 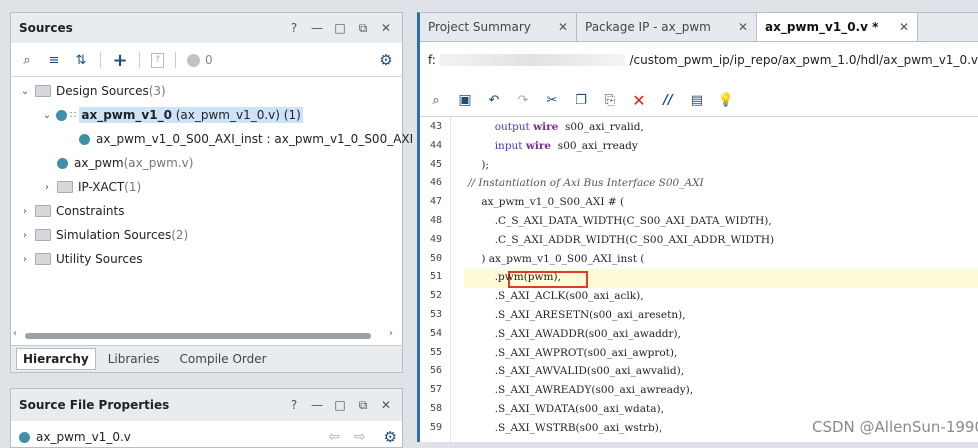 I want to click on hierarchy-top-icon: ∷, so click(x=73, y=115).